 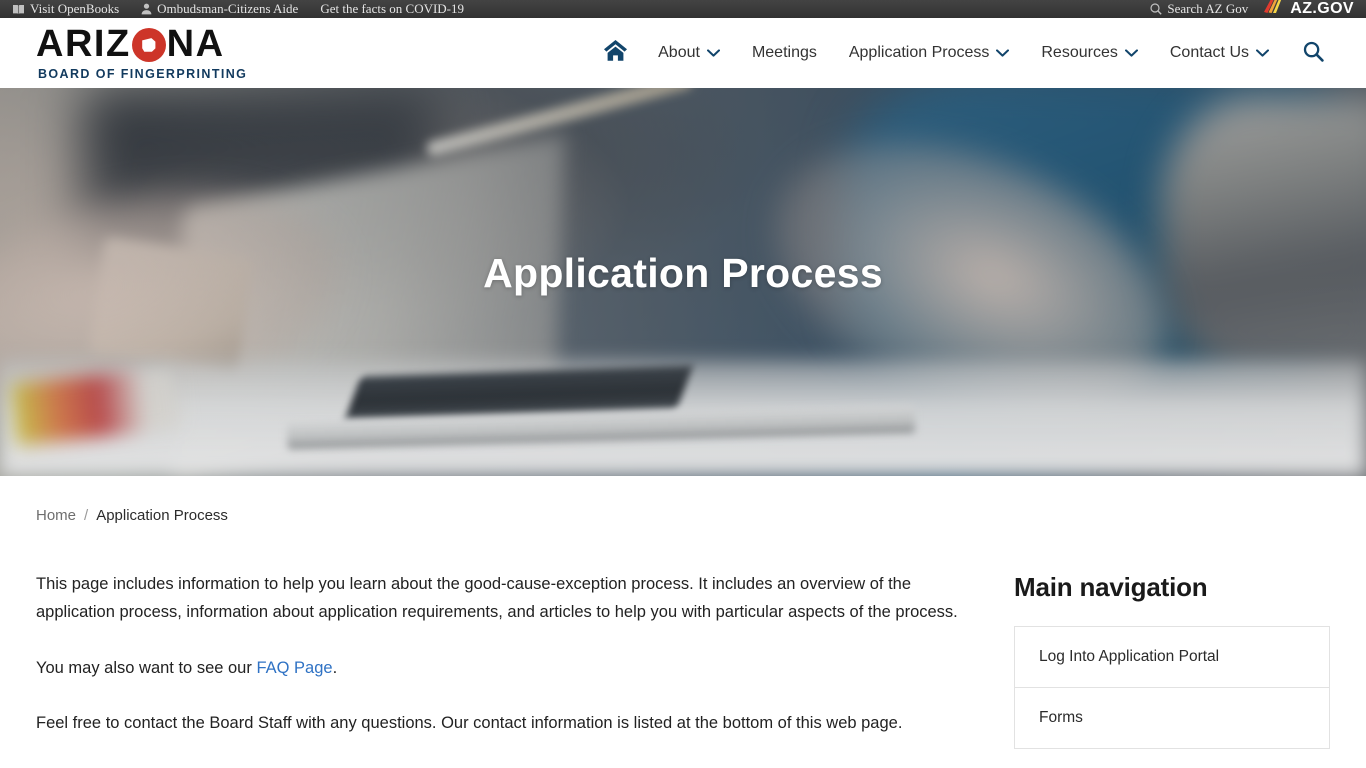 I want to click on logo-text-part1: ARIZ, so click(x=83, y=44).